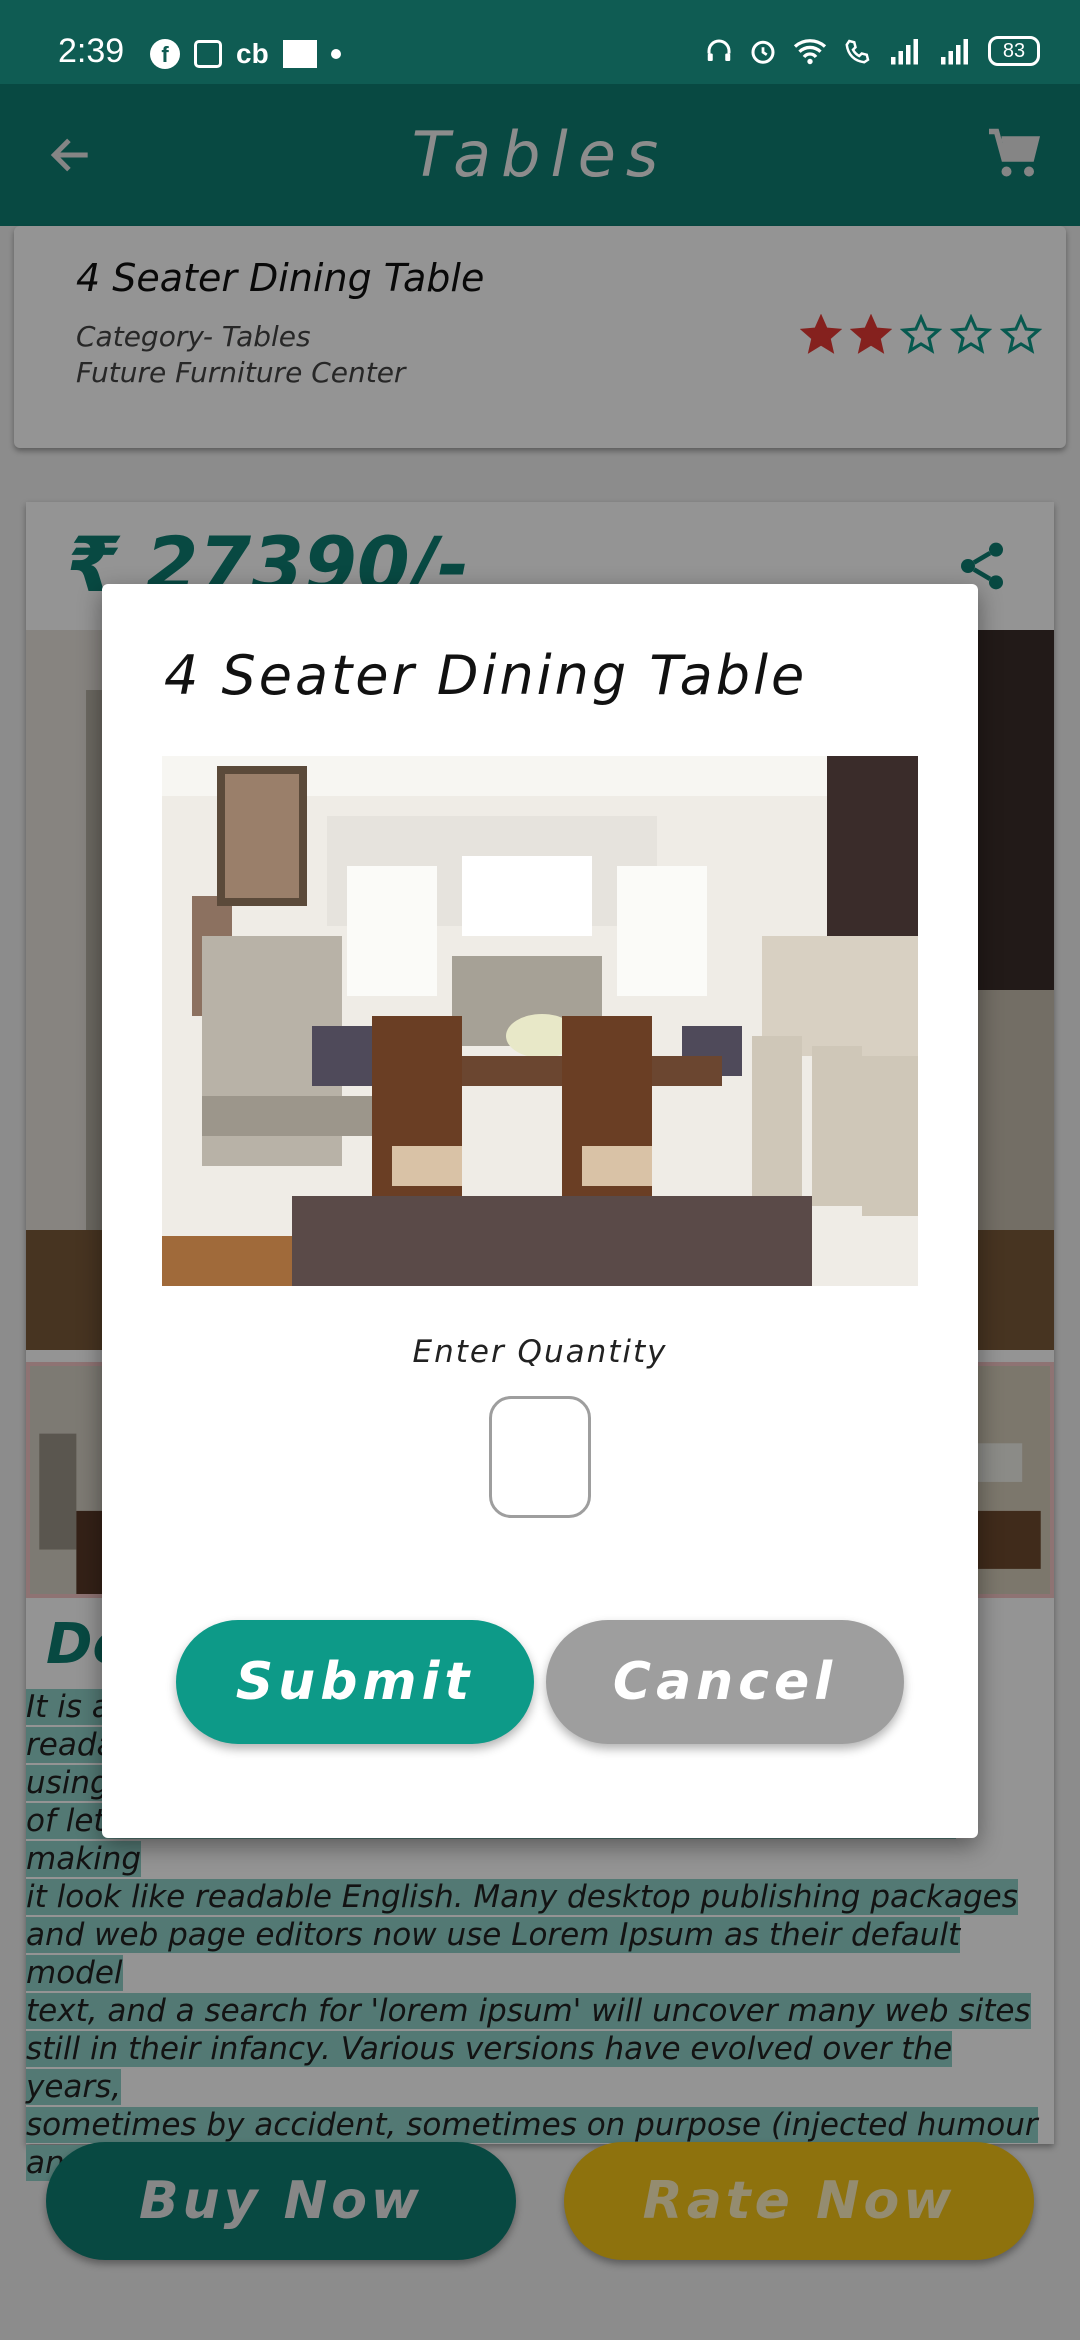 The image size is (1080, 2340). I want to click on battery-icon: 83, so click(1014, 51).